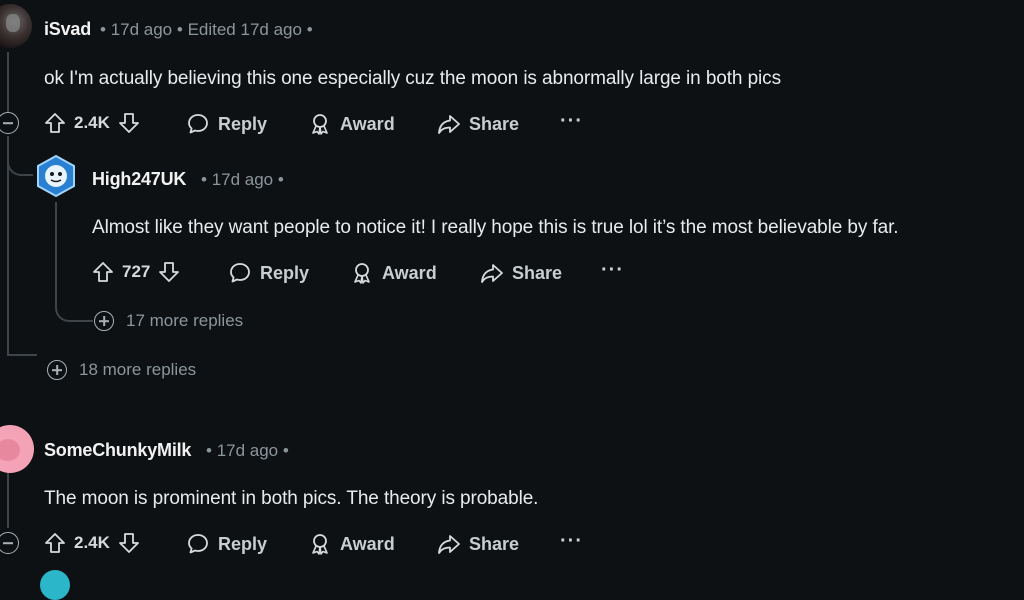 The image size is (1024, 600). I want to click on avatar-detail, so click(13, 23).